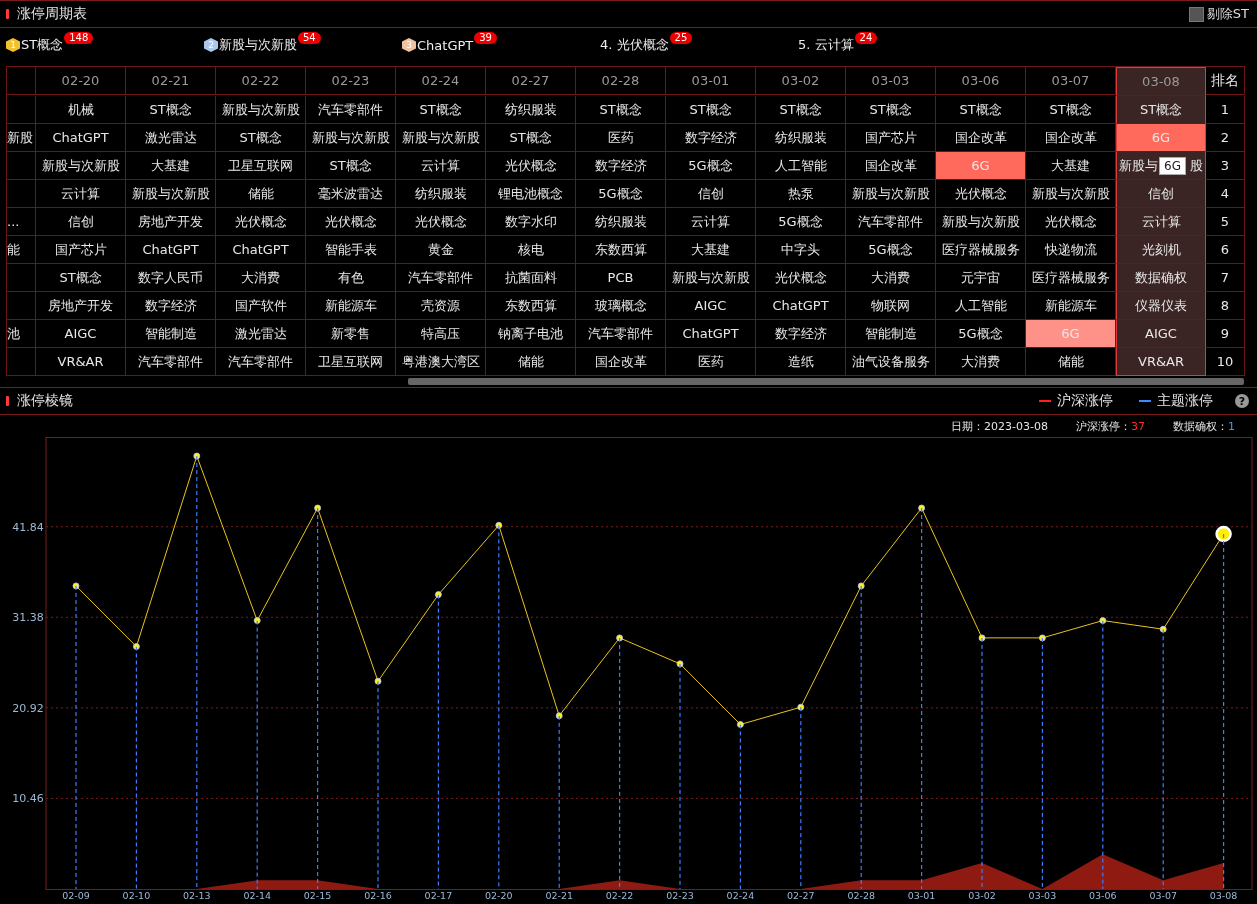  Describe the element at coordinates (621, 81) in the screenshot. I see `column-header: 02-28` at that location.